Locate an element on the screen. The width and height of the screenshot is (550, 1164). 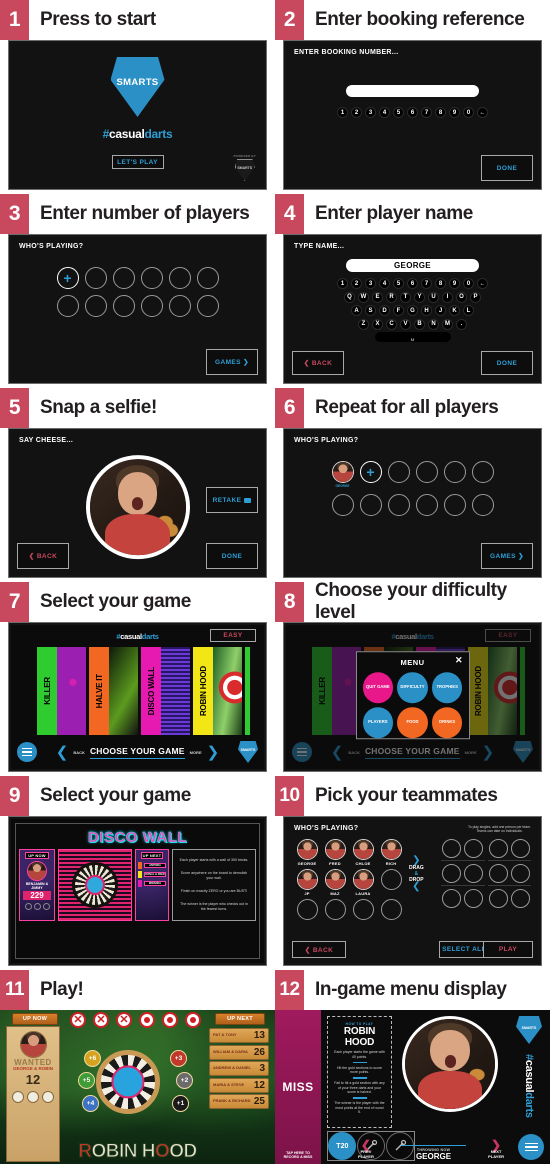
key-w: W is located at coordinates (363, 297).